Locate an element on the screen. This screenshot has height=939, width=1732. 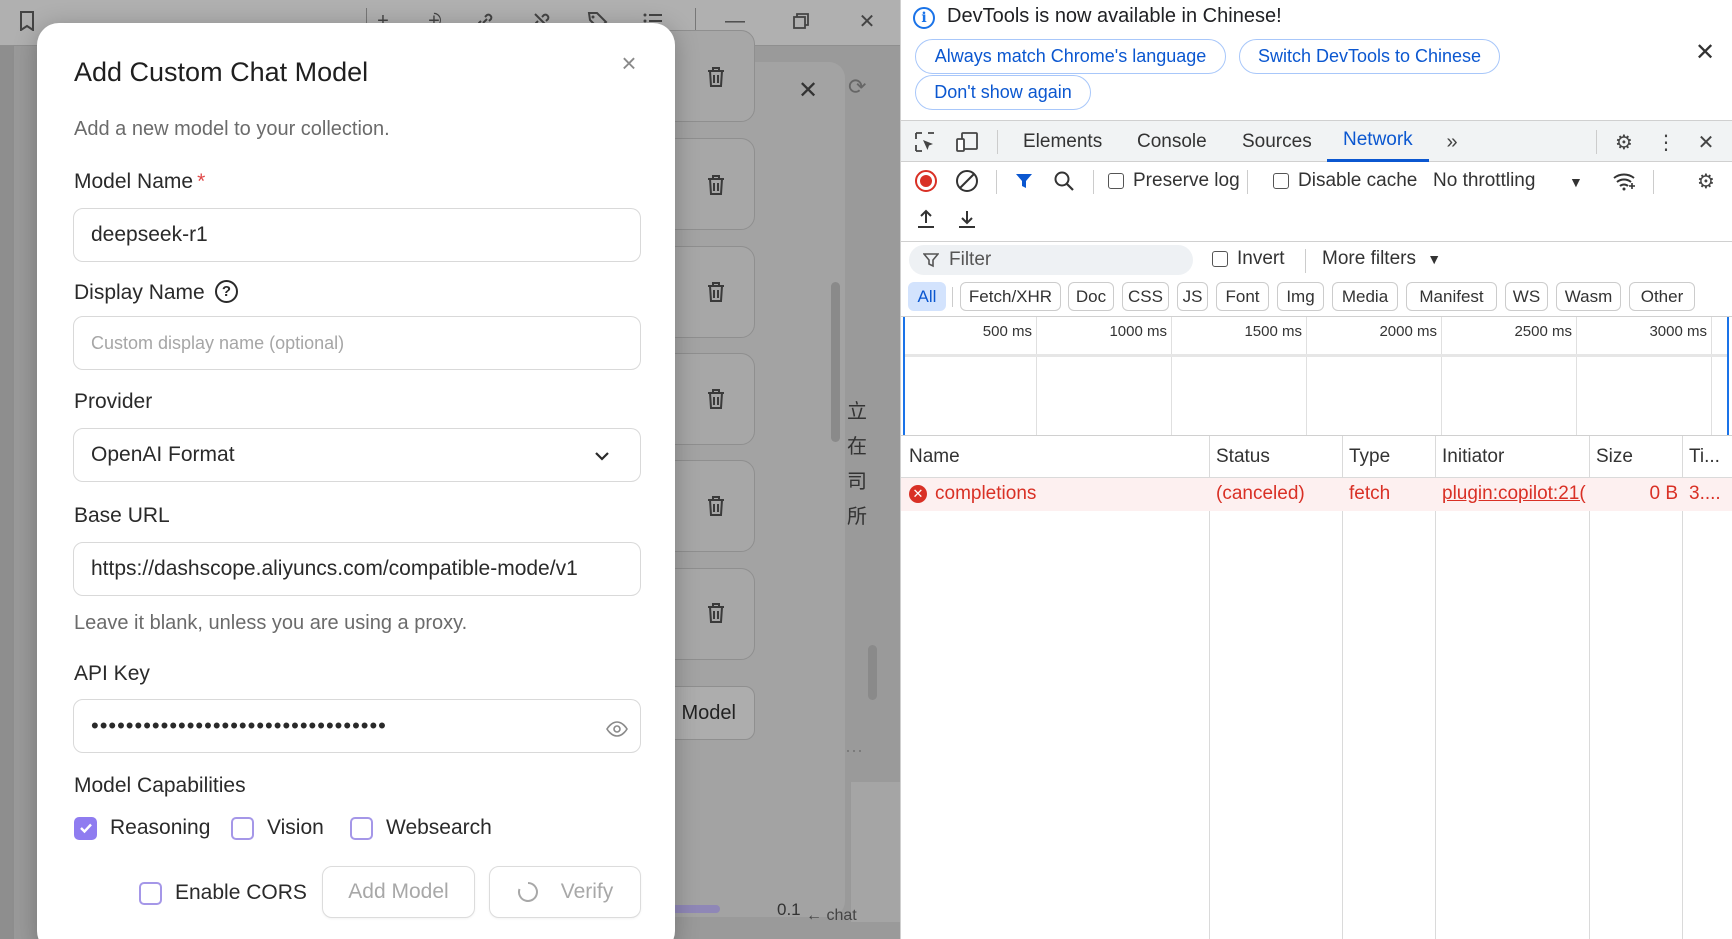
device-toolbar-icon is located at coordinates (967, 142).